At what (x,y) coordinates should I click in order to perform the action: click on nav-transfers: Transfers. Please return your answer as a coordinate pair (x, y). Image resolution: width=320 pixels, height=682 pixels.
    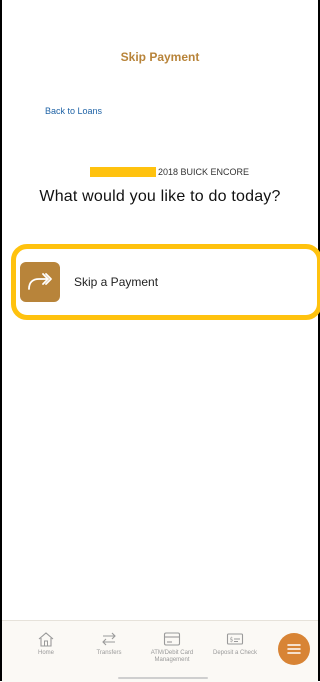
    Looking at the image, I should click on (109, 644).